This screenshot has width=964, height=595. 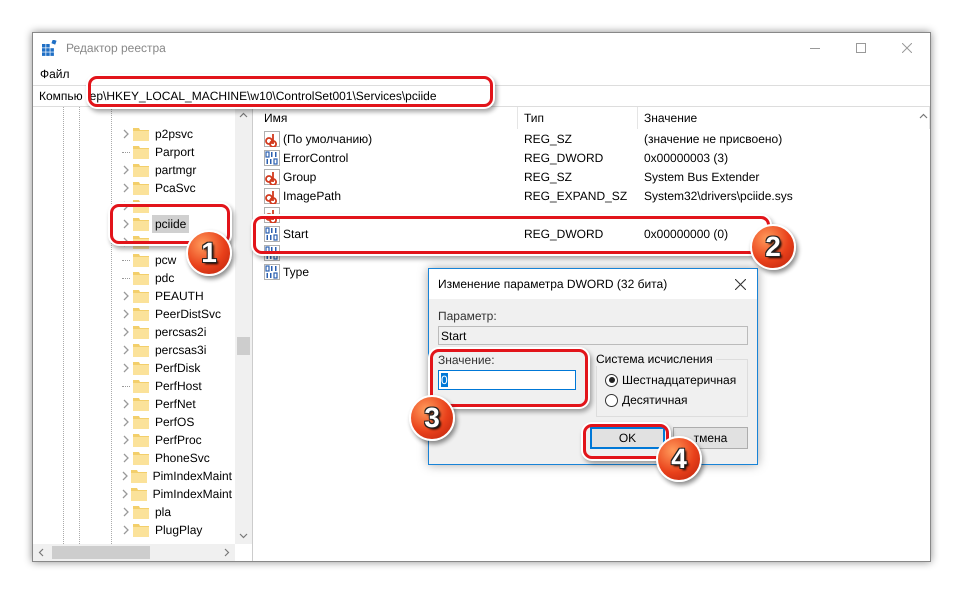 What do you see at coordinates (182, 458) in the screenshot?
I see `tree-item: PhoneSvc` at bounding box center [182, 458].